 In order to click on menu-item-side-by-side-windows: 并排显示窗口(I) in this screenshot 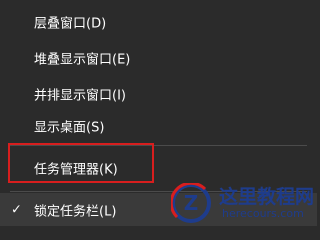, I will do `click(158, 94)`.